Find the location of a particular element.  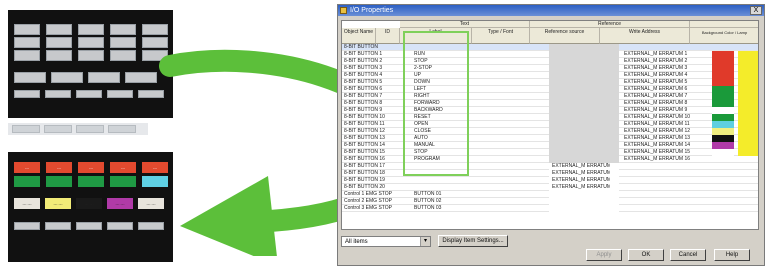

cell-write-address: EXTERNAL_M ERRATUM 6 is located at coordinates (659, 89).